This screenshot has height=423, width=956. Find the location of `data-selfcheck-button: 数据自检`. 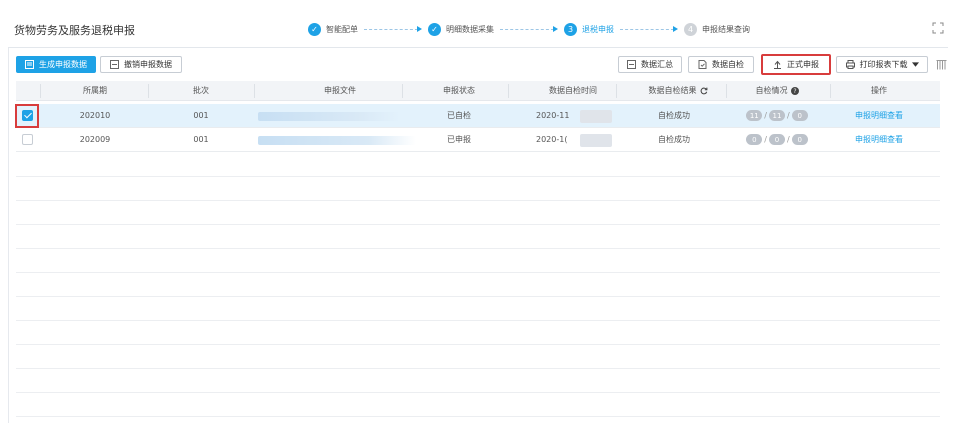

data-selfcheck-button: 数据自检 is located at coordinates (721, 64).